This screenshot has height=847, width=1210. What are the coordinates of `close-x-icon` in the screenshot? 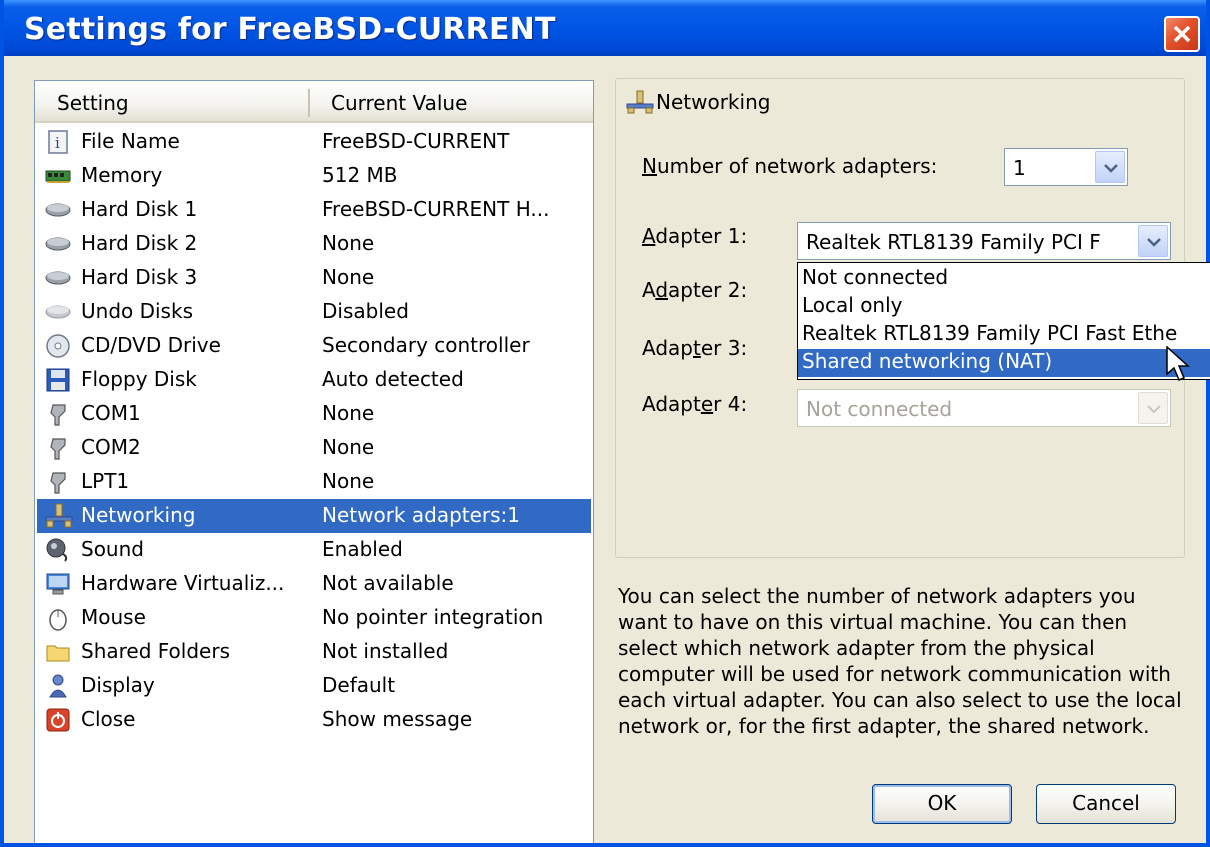 It's located at (1182, 34).